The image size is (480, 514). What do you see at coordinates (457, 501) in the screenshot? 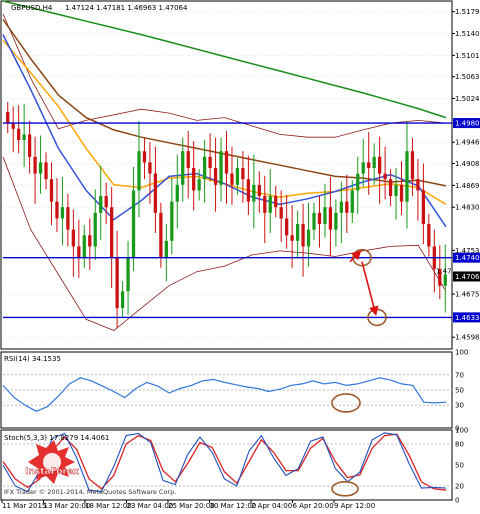
I see `stoch-tick-label: 0` at bounding box center [457, 501].